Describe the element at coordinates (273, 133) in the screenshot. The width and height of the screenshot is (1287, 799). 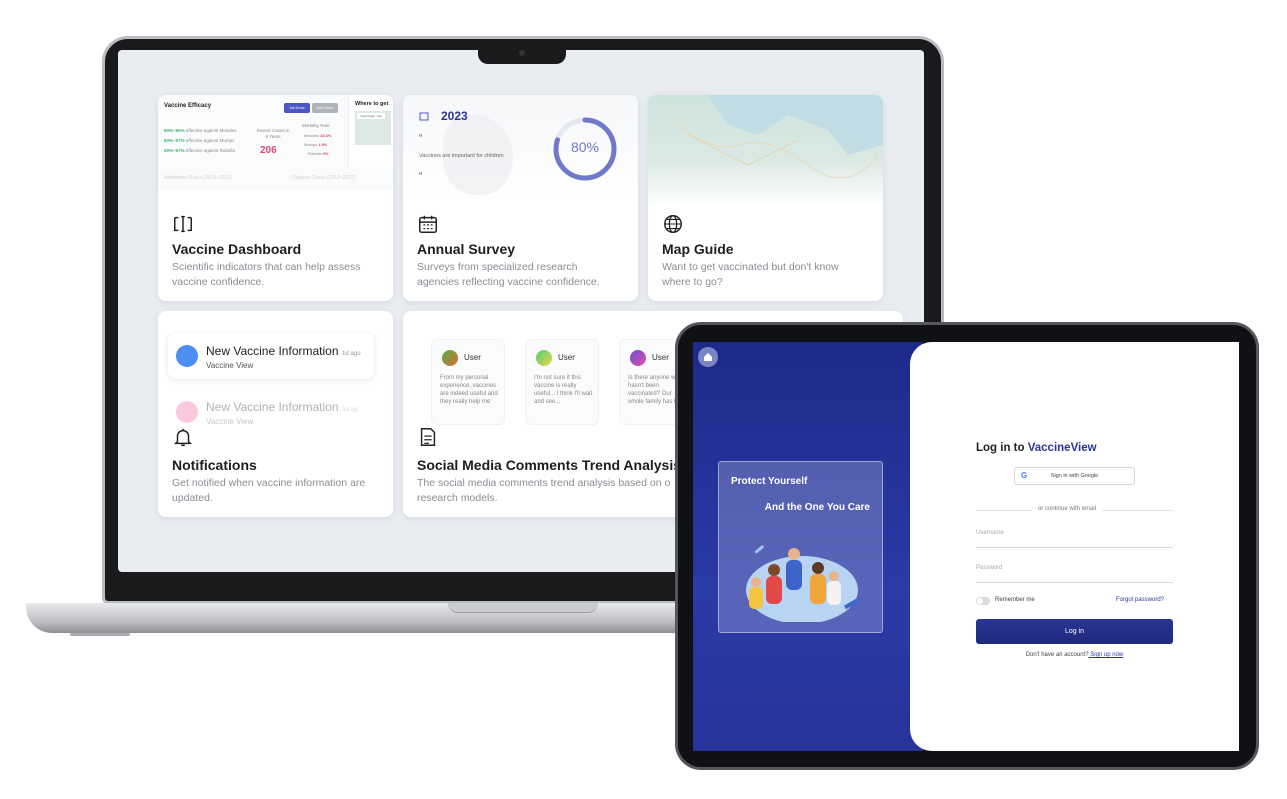
I see `severe-cases-label: Severe Cases in 5 Years` at that location.